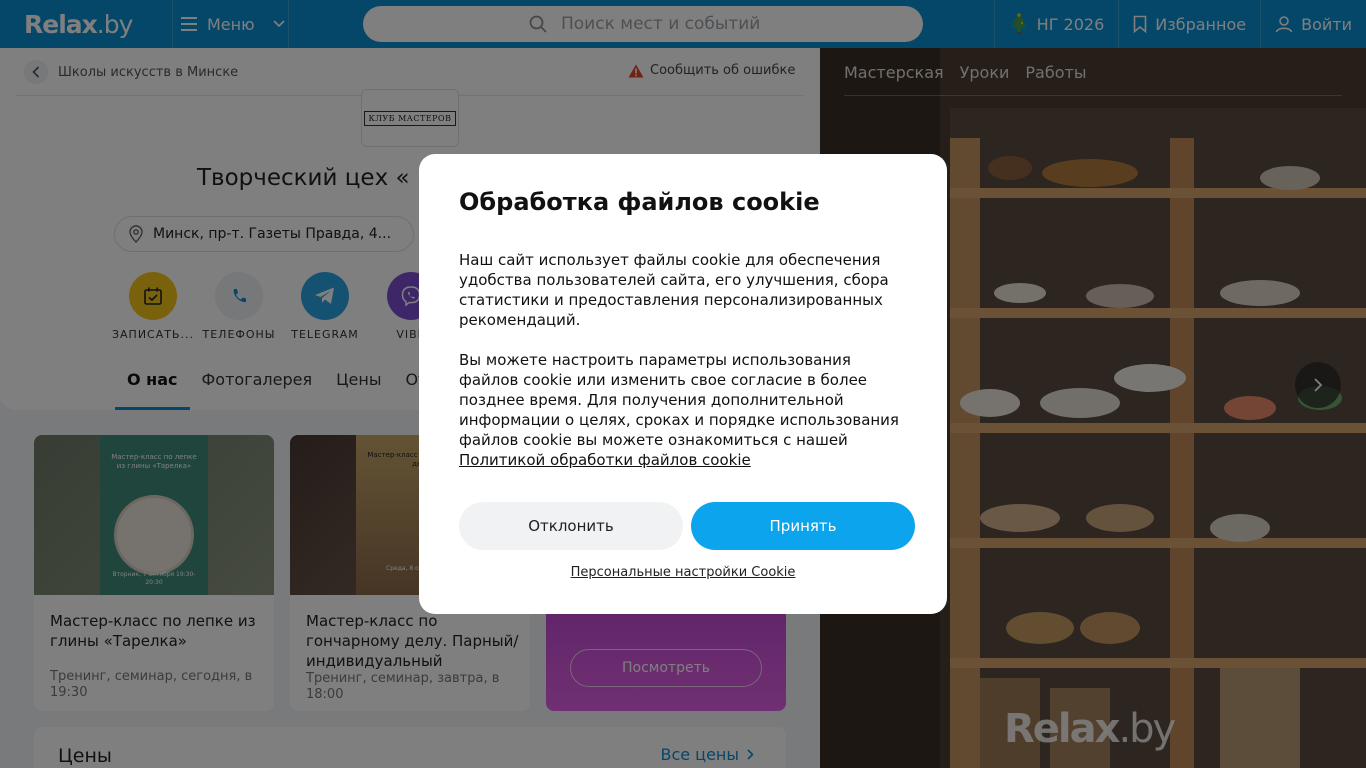  What do you see at coordinates (803, 526) in the screenshot?
I see `accept-button: Принять` at bounding box center [803, 526].